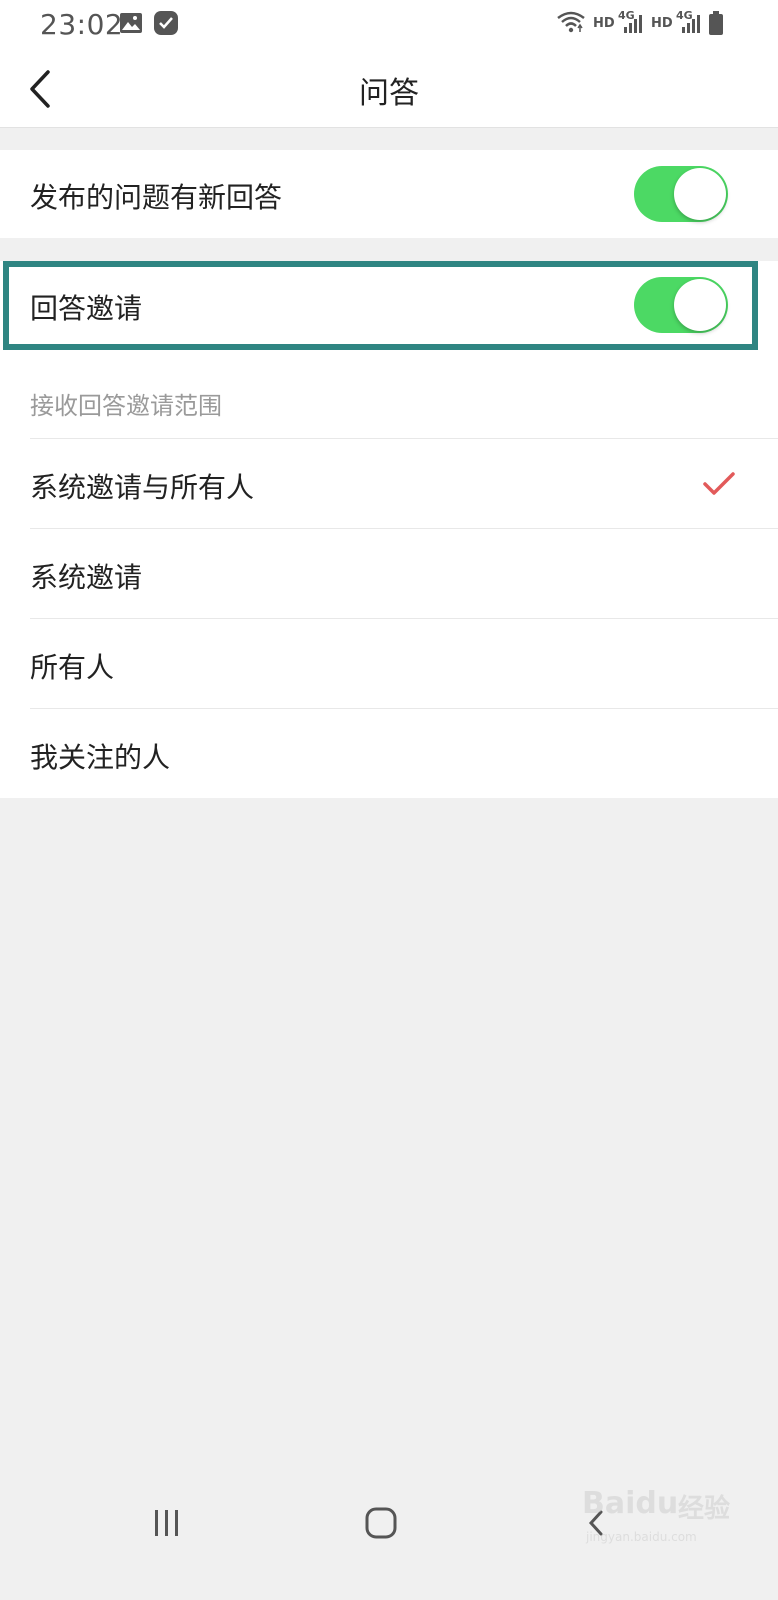 This screenshot has height=1600, width=778. Describe the element at coordinates (604, 23) in the screenshot. I see `signal-1-label: HD` at that location.